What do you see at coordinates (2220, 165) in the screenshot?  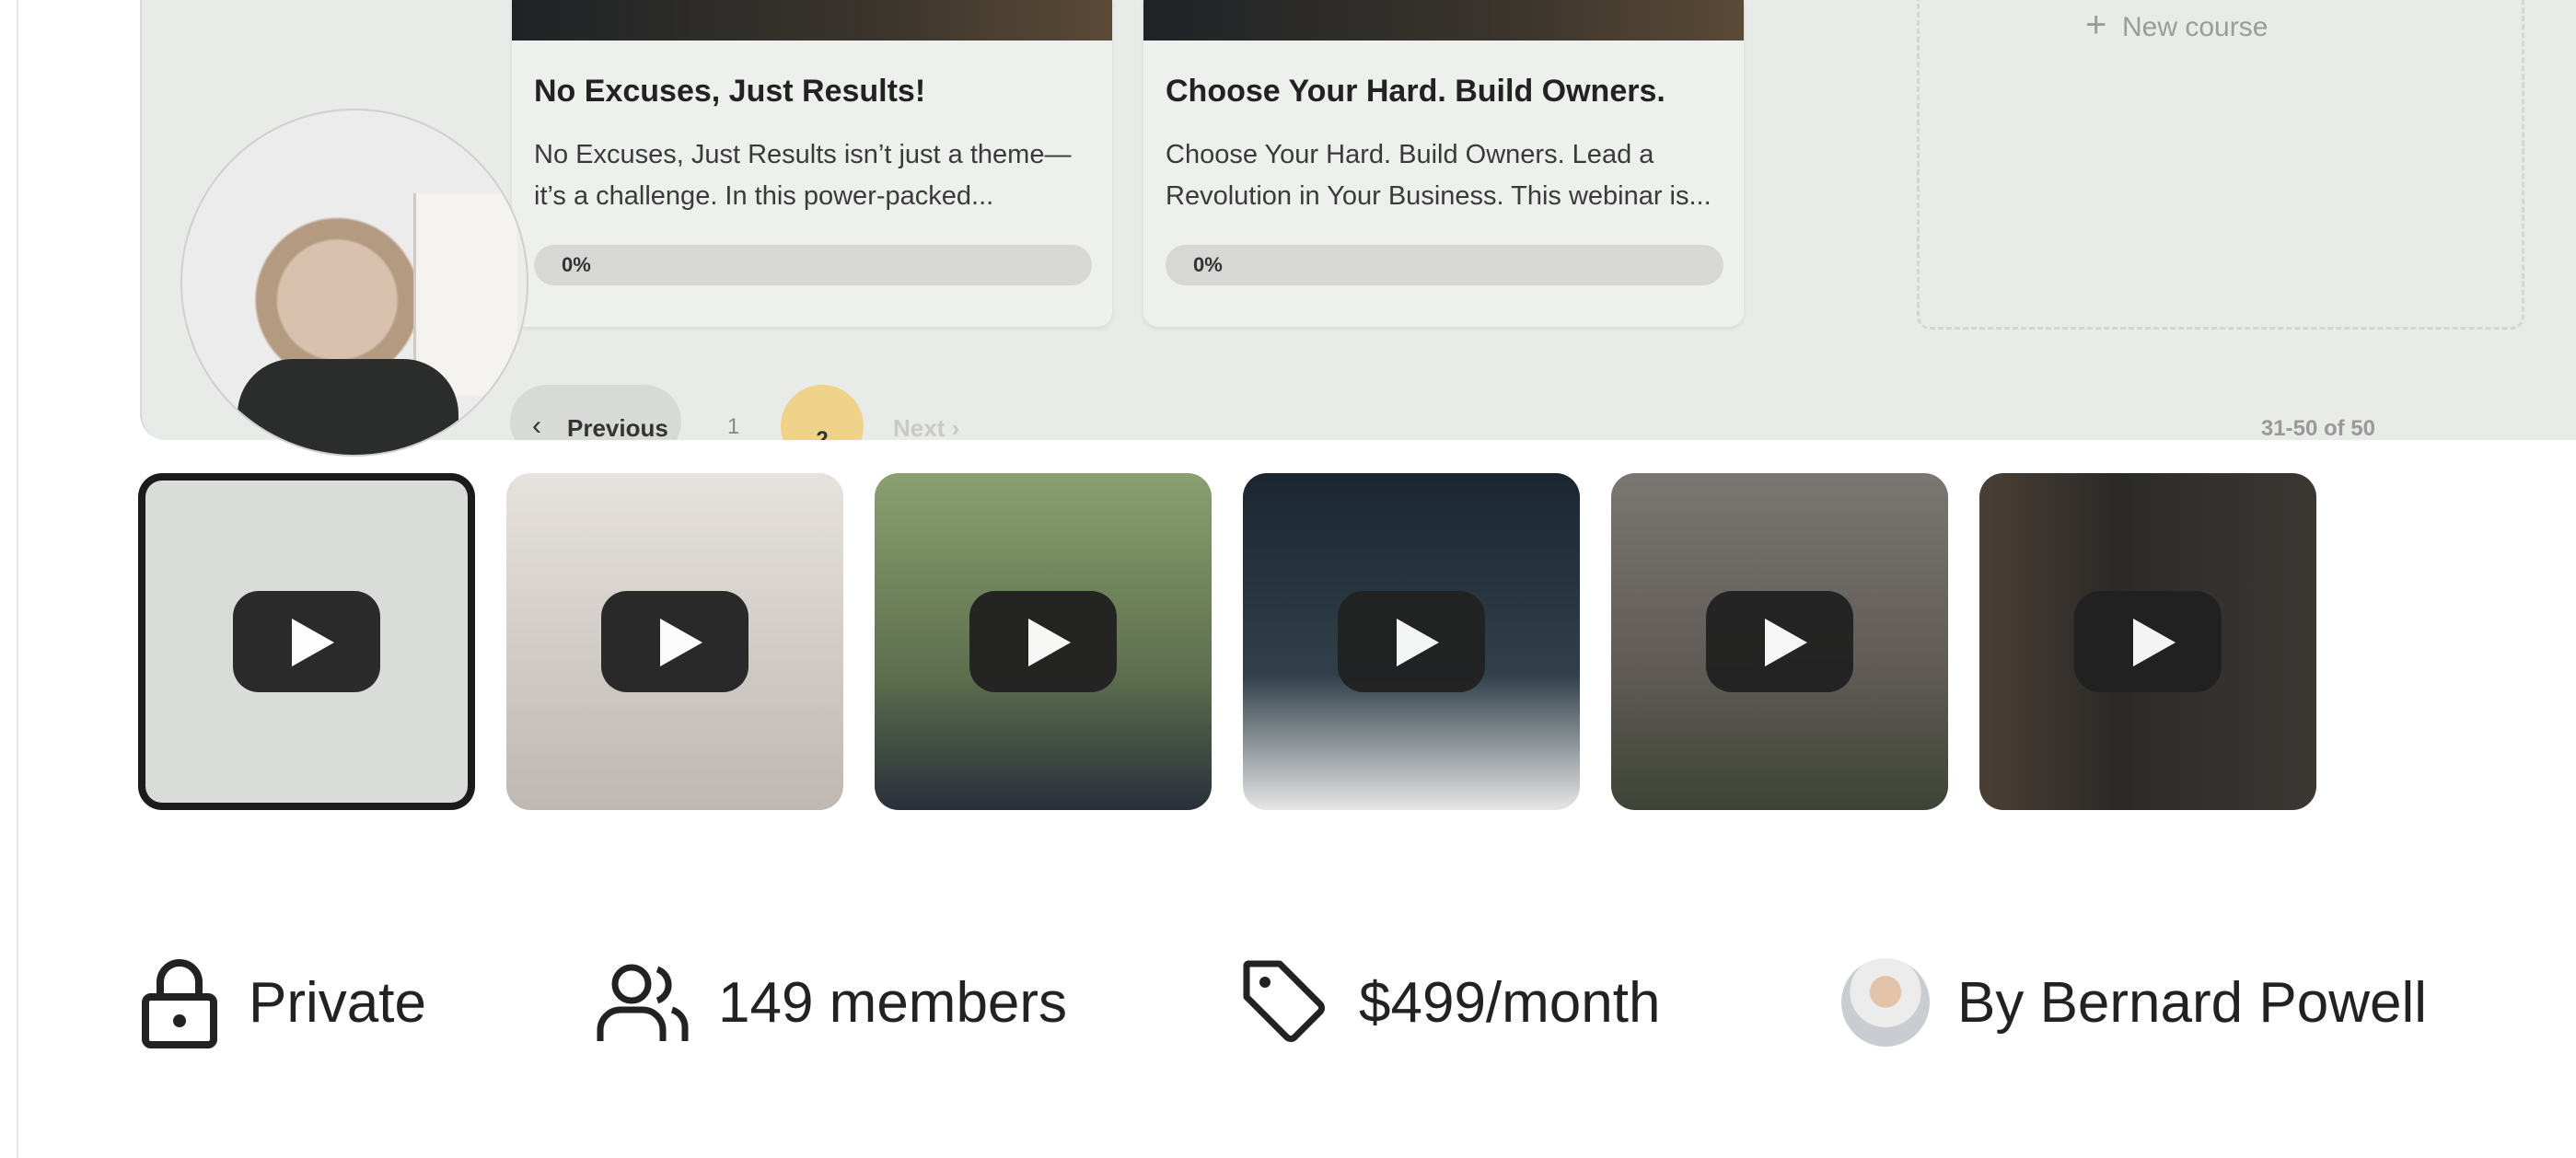 I see `new-course-card: + New course` at bounding box center [2220, 165].